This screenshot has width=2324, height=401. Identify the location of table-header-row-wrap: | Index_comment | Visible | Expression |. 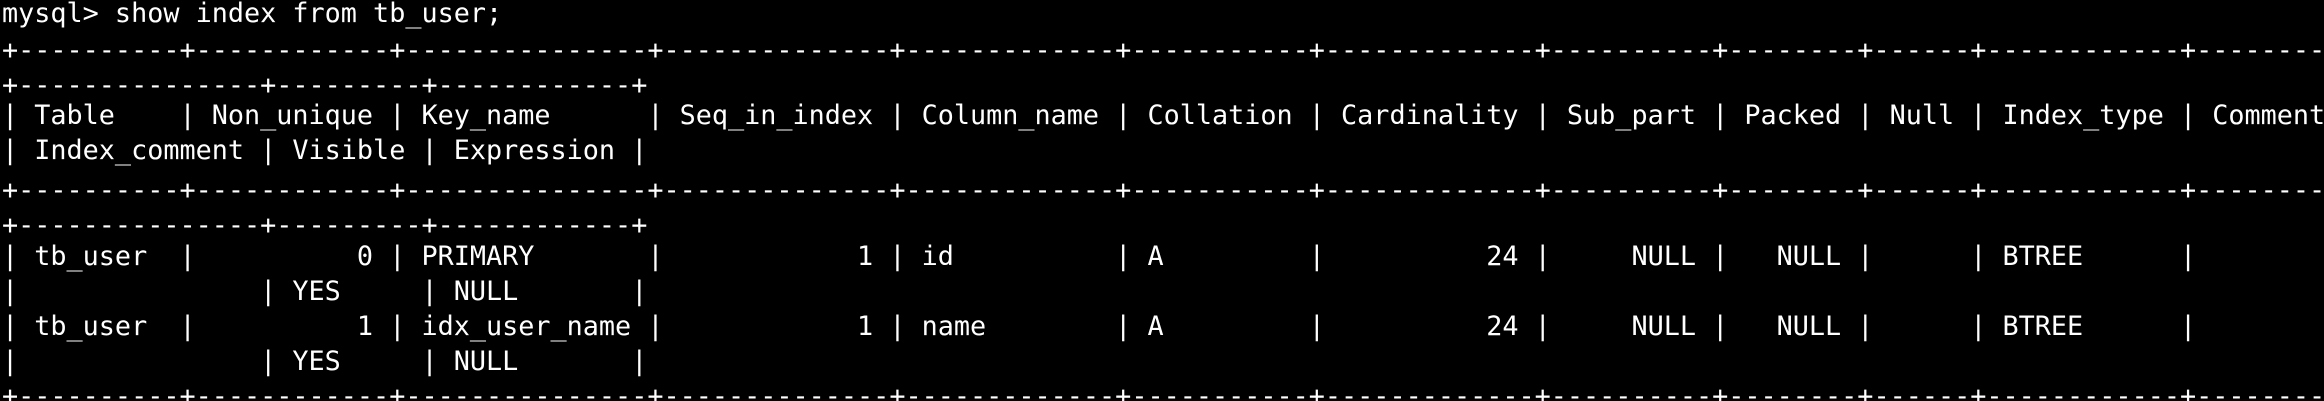
(325, 150).